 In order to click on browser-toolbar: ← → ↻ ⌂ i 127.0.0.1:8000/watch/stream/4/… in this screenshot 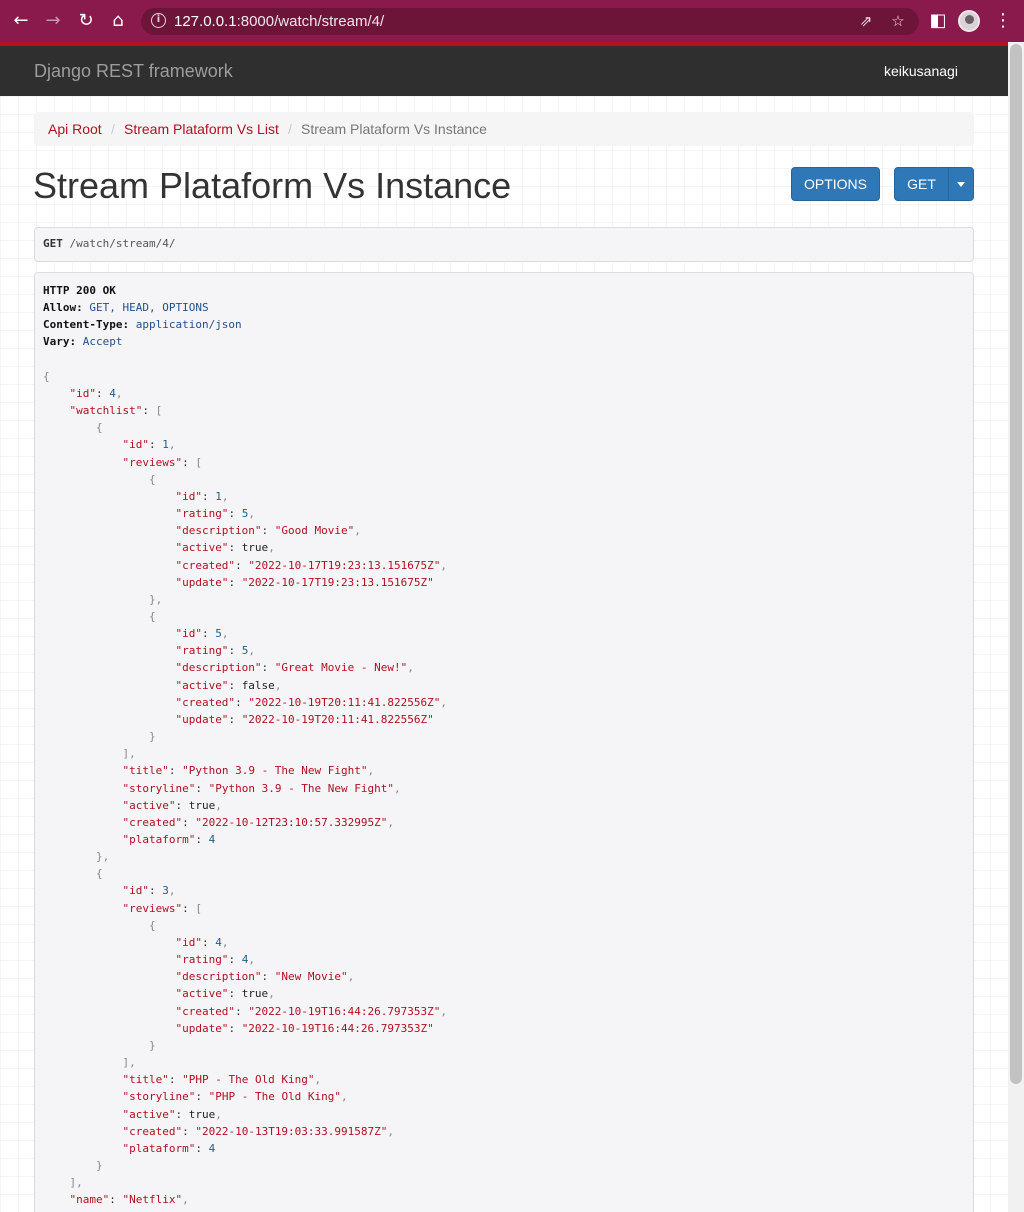, I will do `click(512, 21)`.